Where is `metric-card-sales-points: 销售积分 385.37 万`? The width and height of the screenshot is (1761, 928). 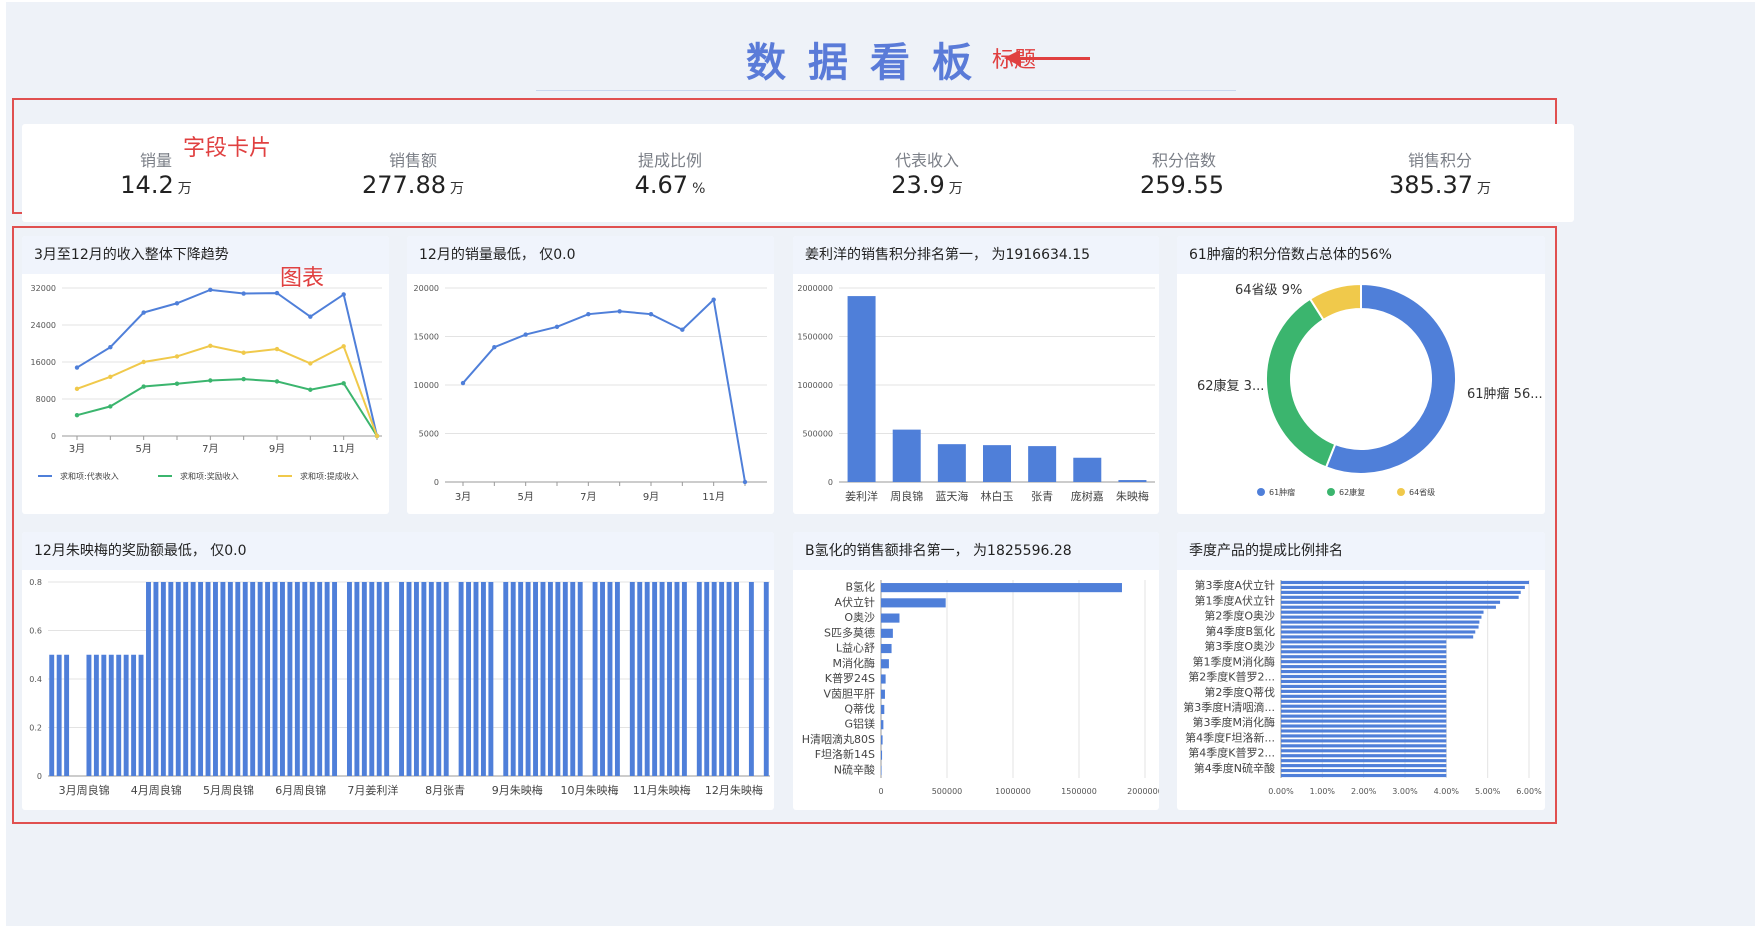
metric-card-sales-points: 销售积分 385.37 万 is located at coordinates (1440, 173).